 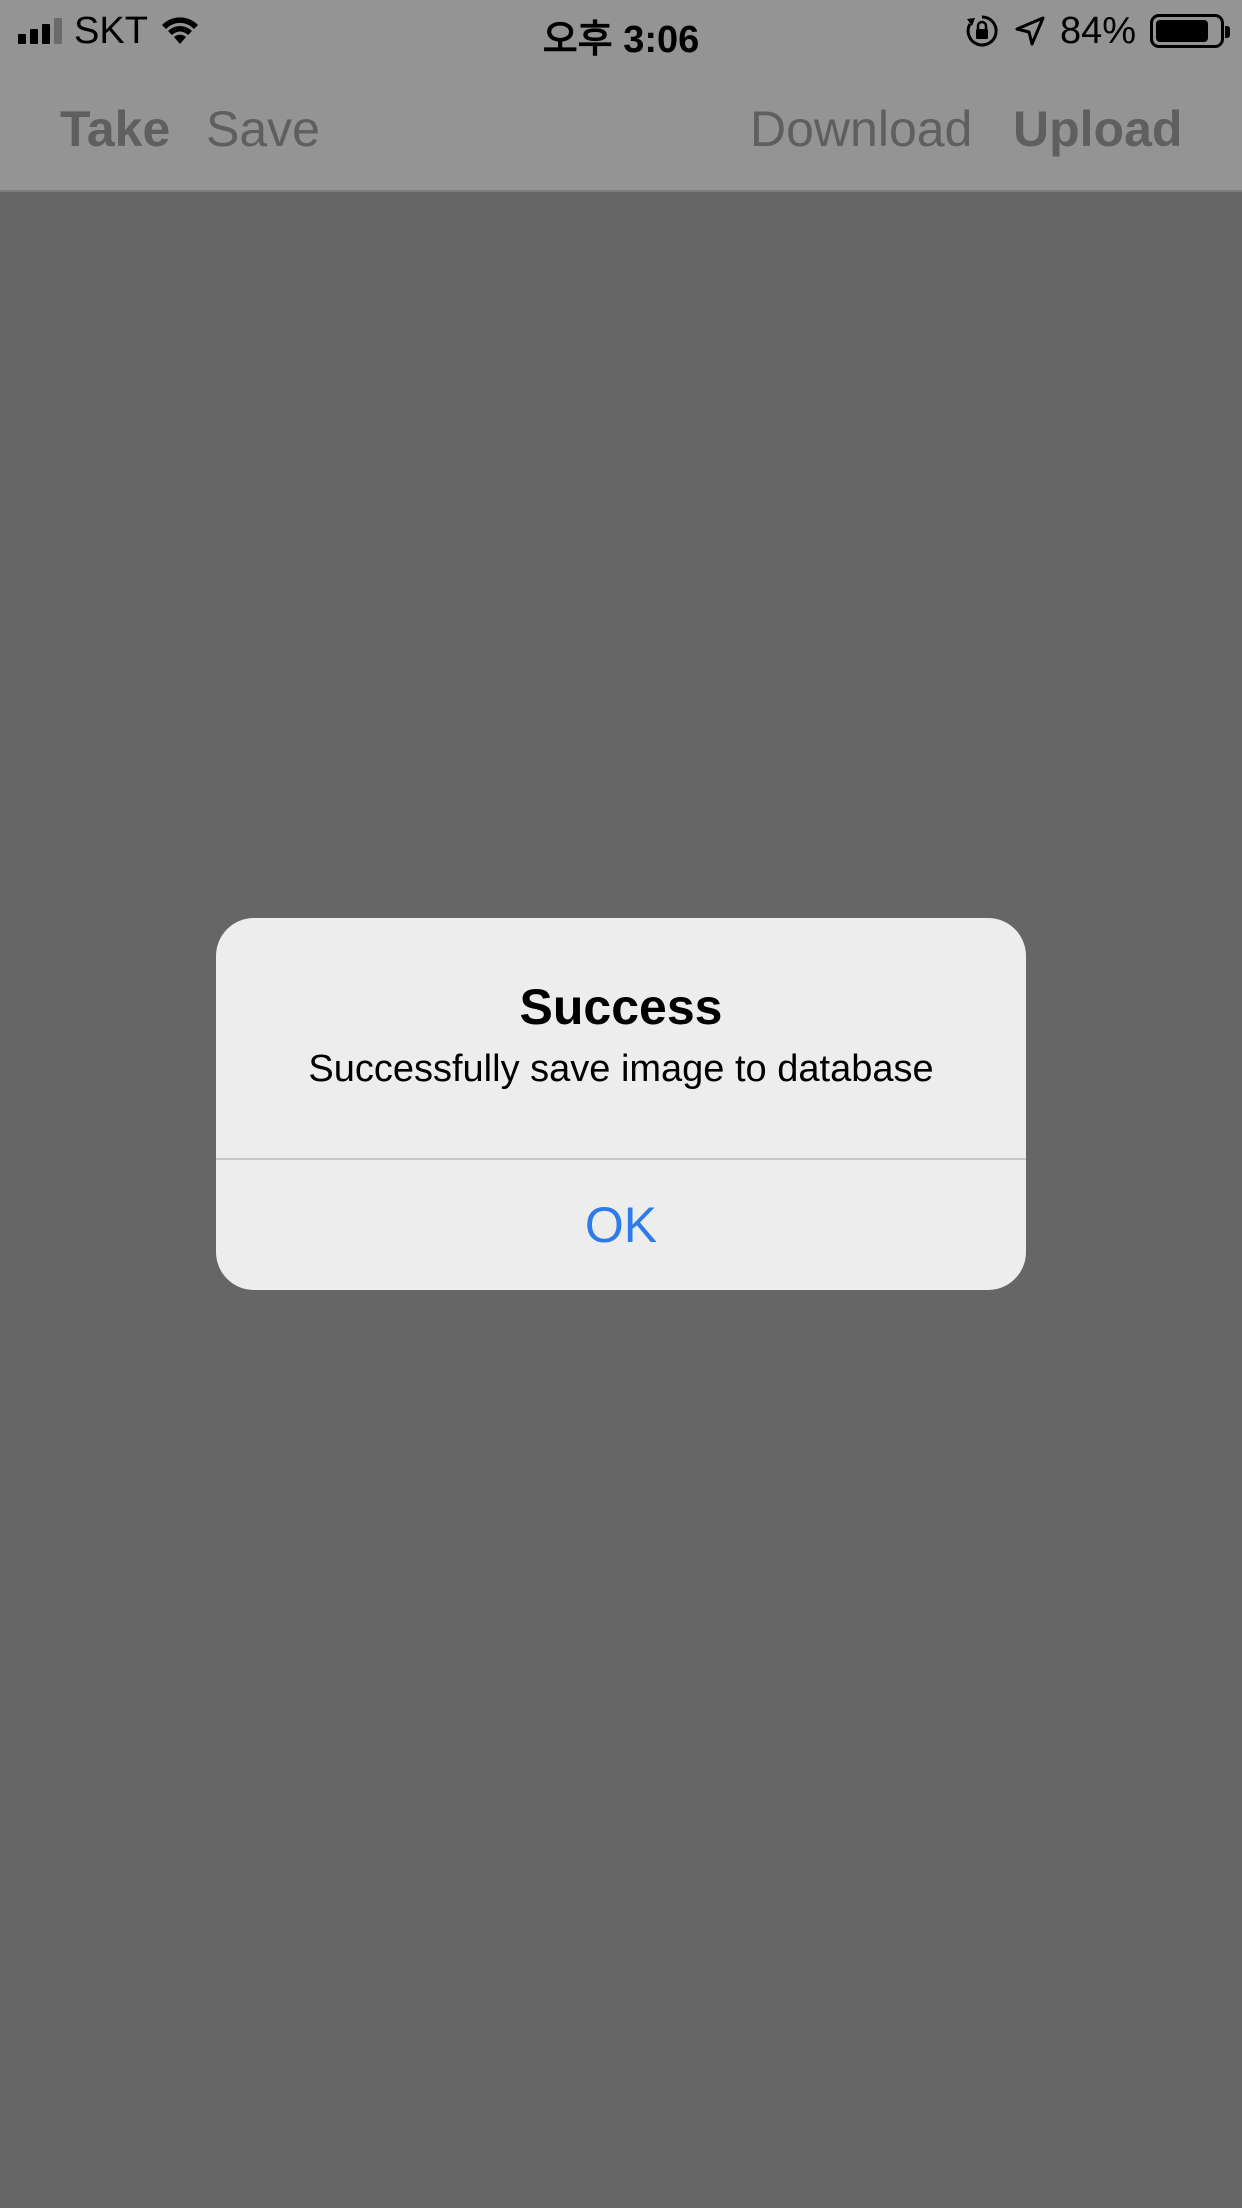 What do you see at coordinates (982, 31) in the screenshot?
I see `rotation-lock-icon` at bounding box center [982, 31].